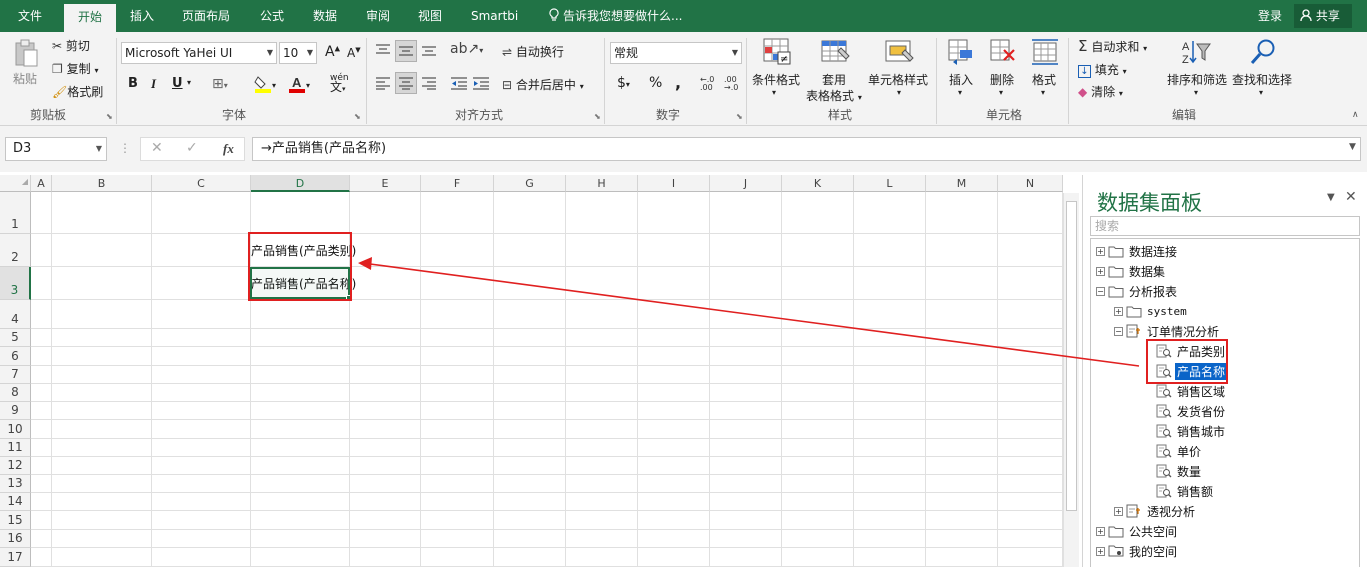 The width and height of the screenshot is (1367, 567). I want to click on panel-search-input: 搜索, so click(1225, 226).